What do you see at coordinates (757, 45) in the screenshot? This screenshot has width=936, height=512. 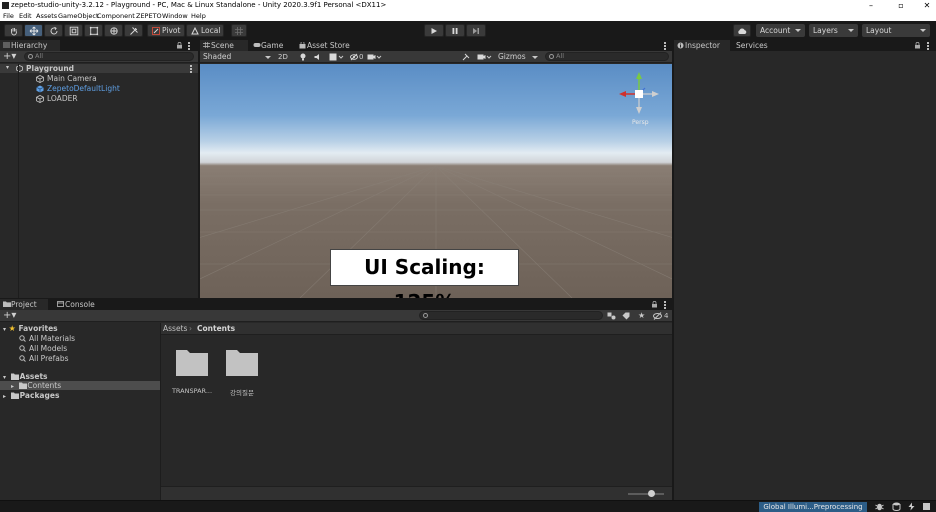 I see `tab-services: Services` at bounding box center [757, 45].